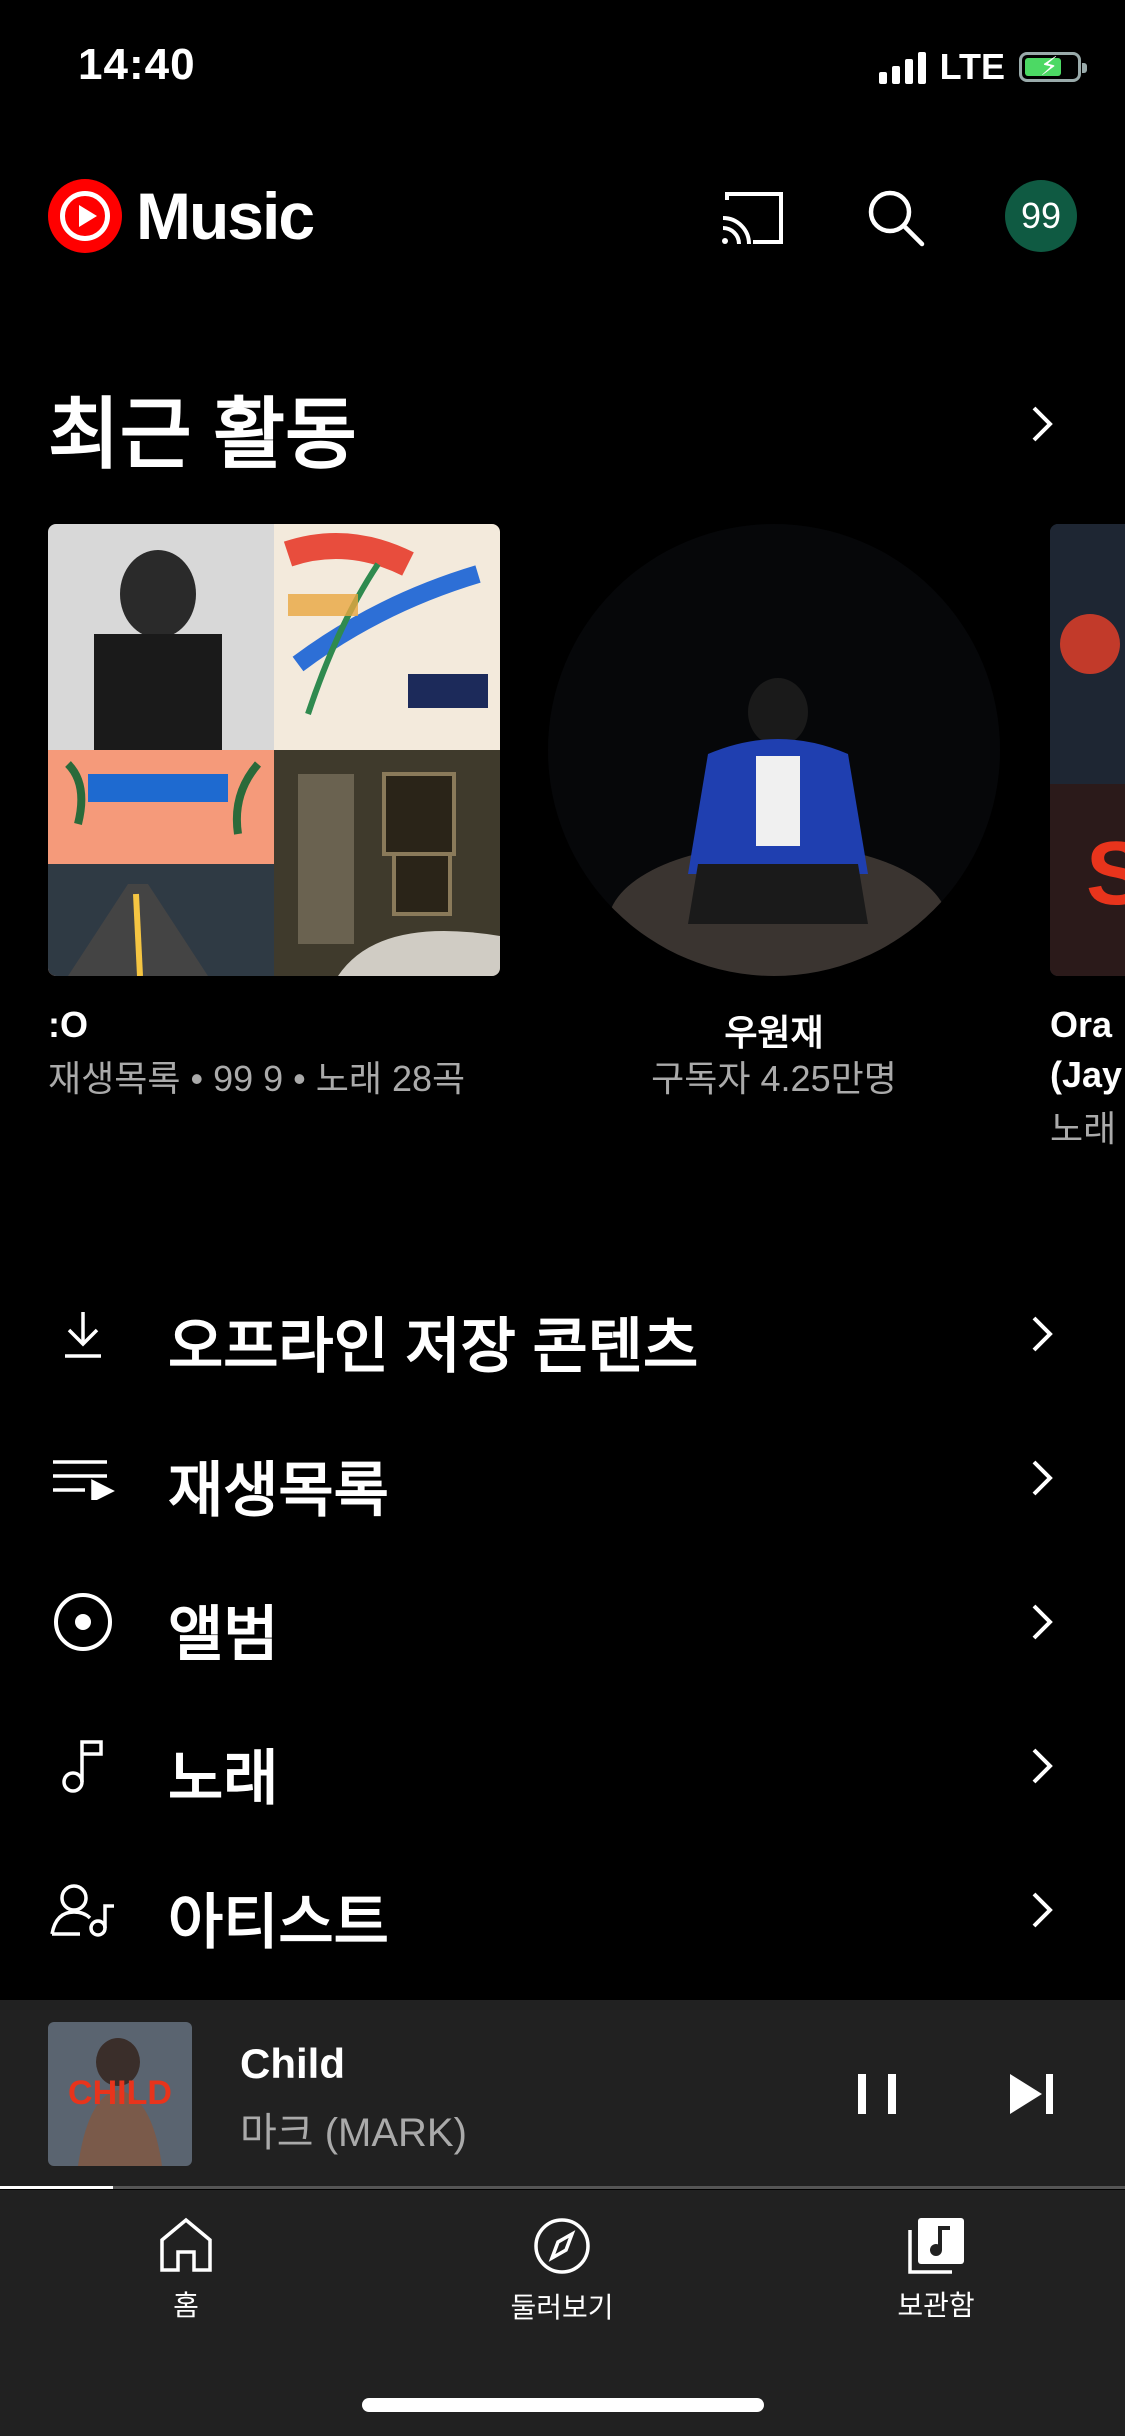  Describe the element at coordinates (562, 2307) in the screenshot. I see `nav-label: 둘러보기` at that location.